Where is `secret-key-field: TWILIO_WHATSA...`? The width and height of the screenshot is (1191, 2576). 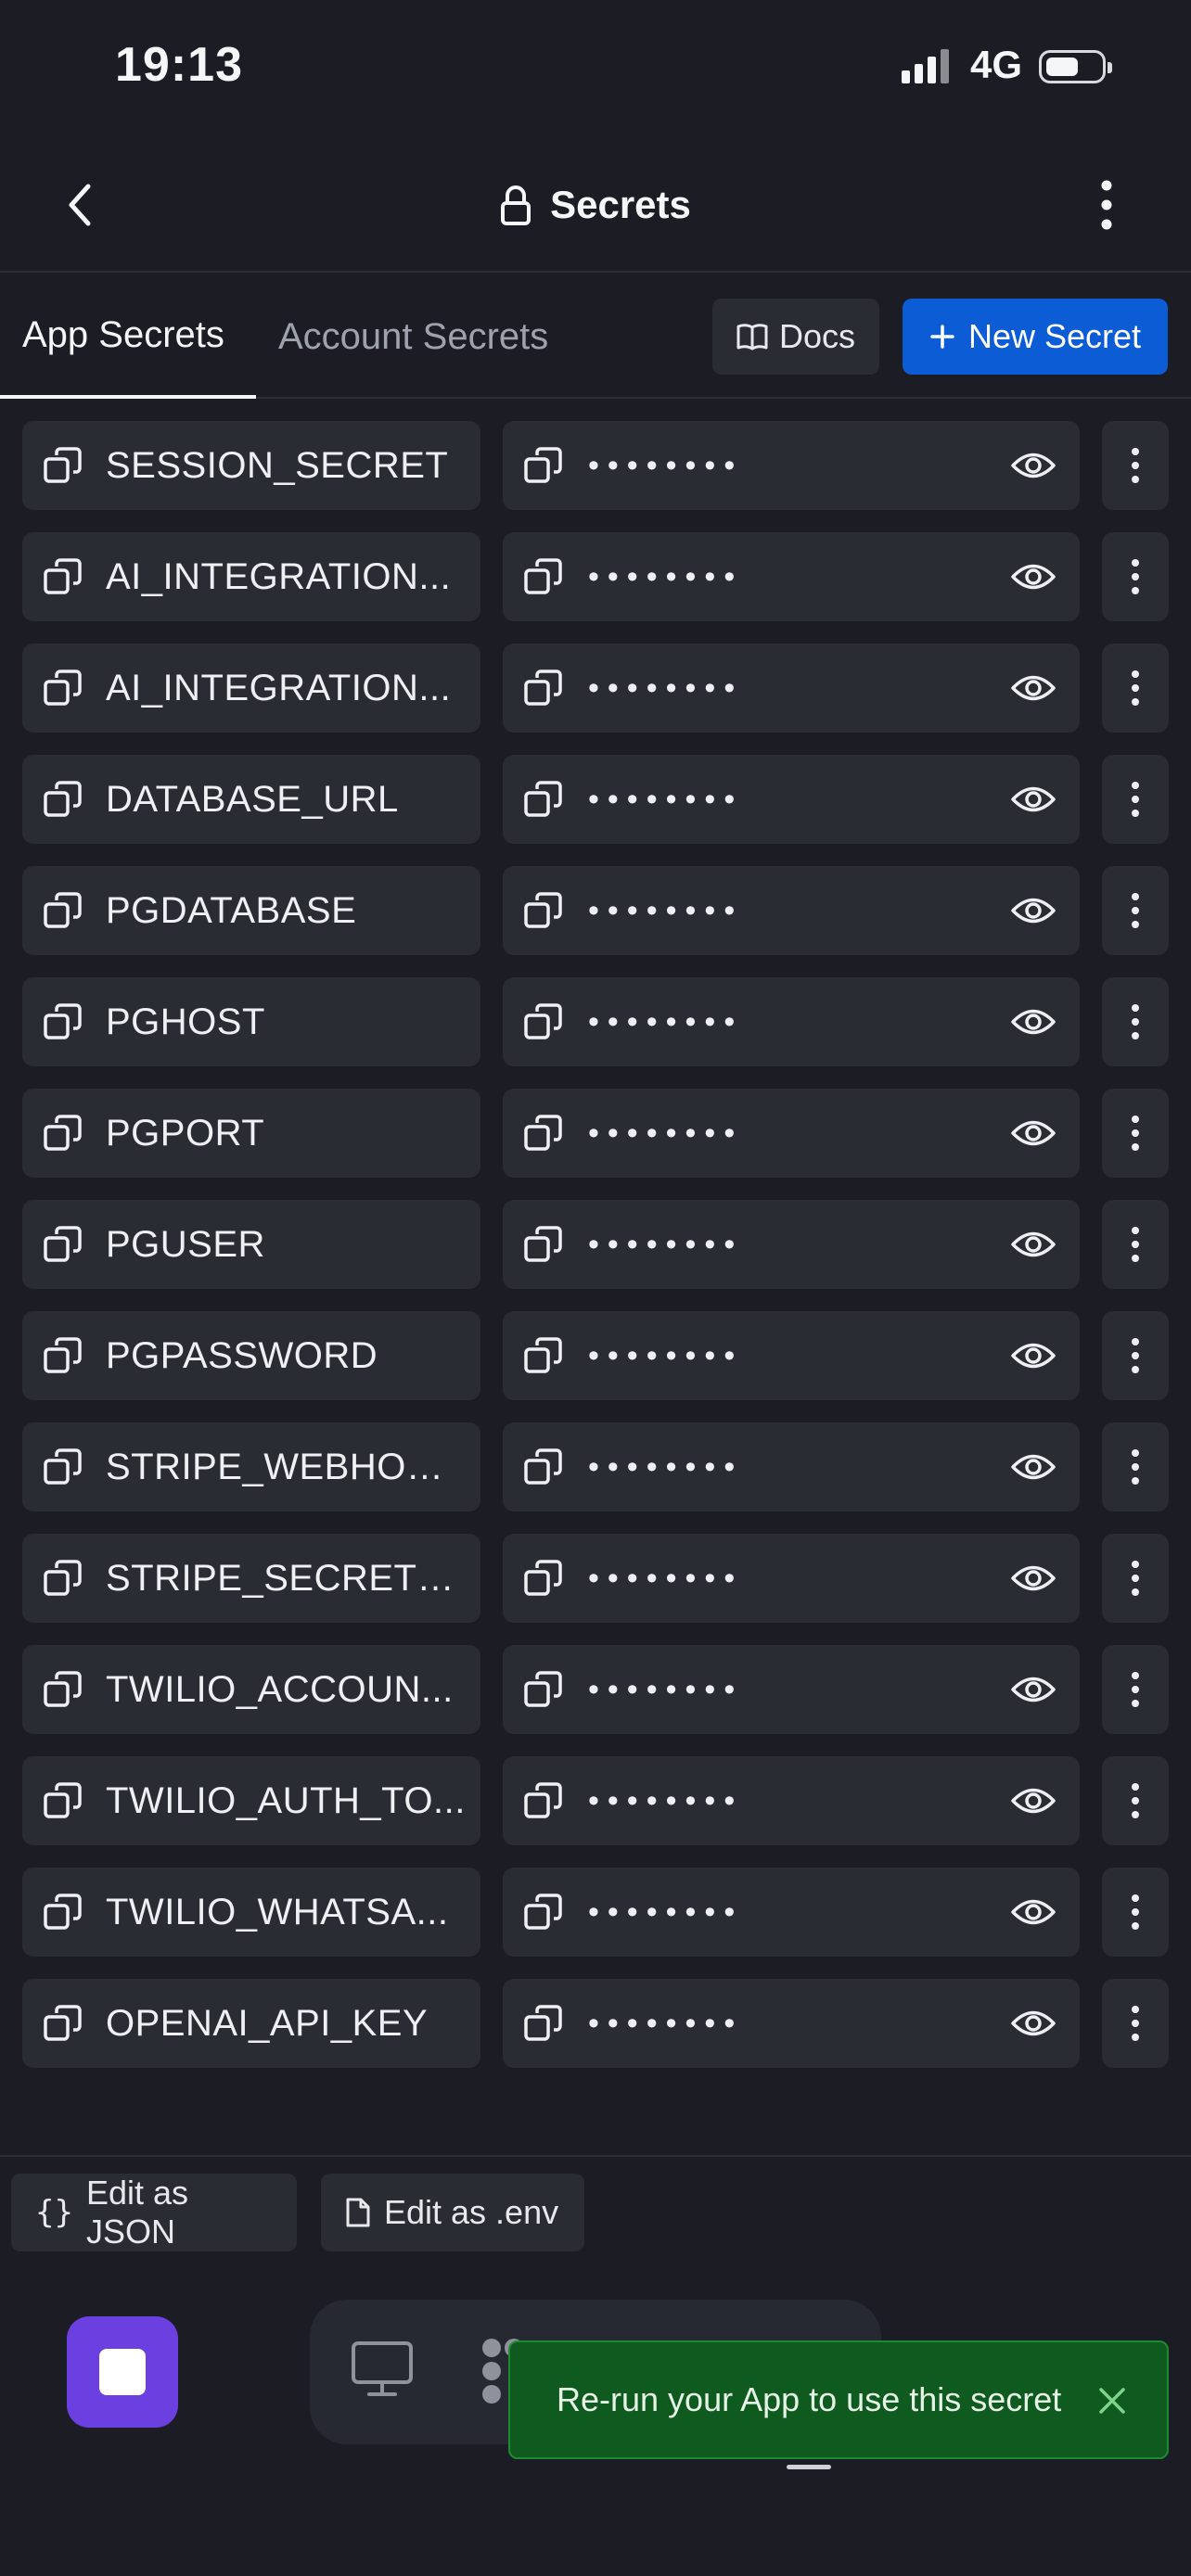
secret-key-field: TWILIO_WHATSA... is located at coordinates (251, 1913).